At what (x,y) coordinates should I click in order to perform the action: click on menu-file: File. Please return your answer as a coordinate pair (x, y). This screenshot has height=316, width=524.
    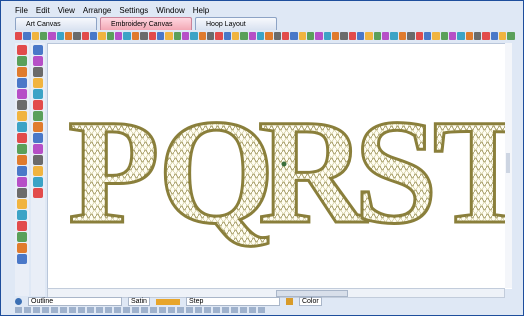
    Looking at the image, I should click on (21, 10).